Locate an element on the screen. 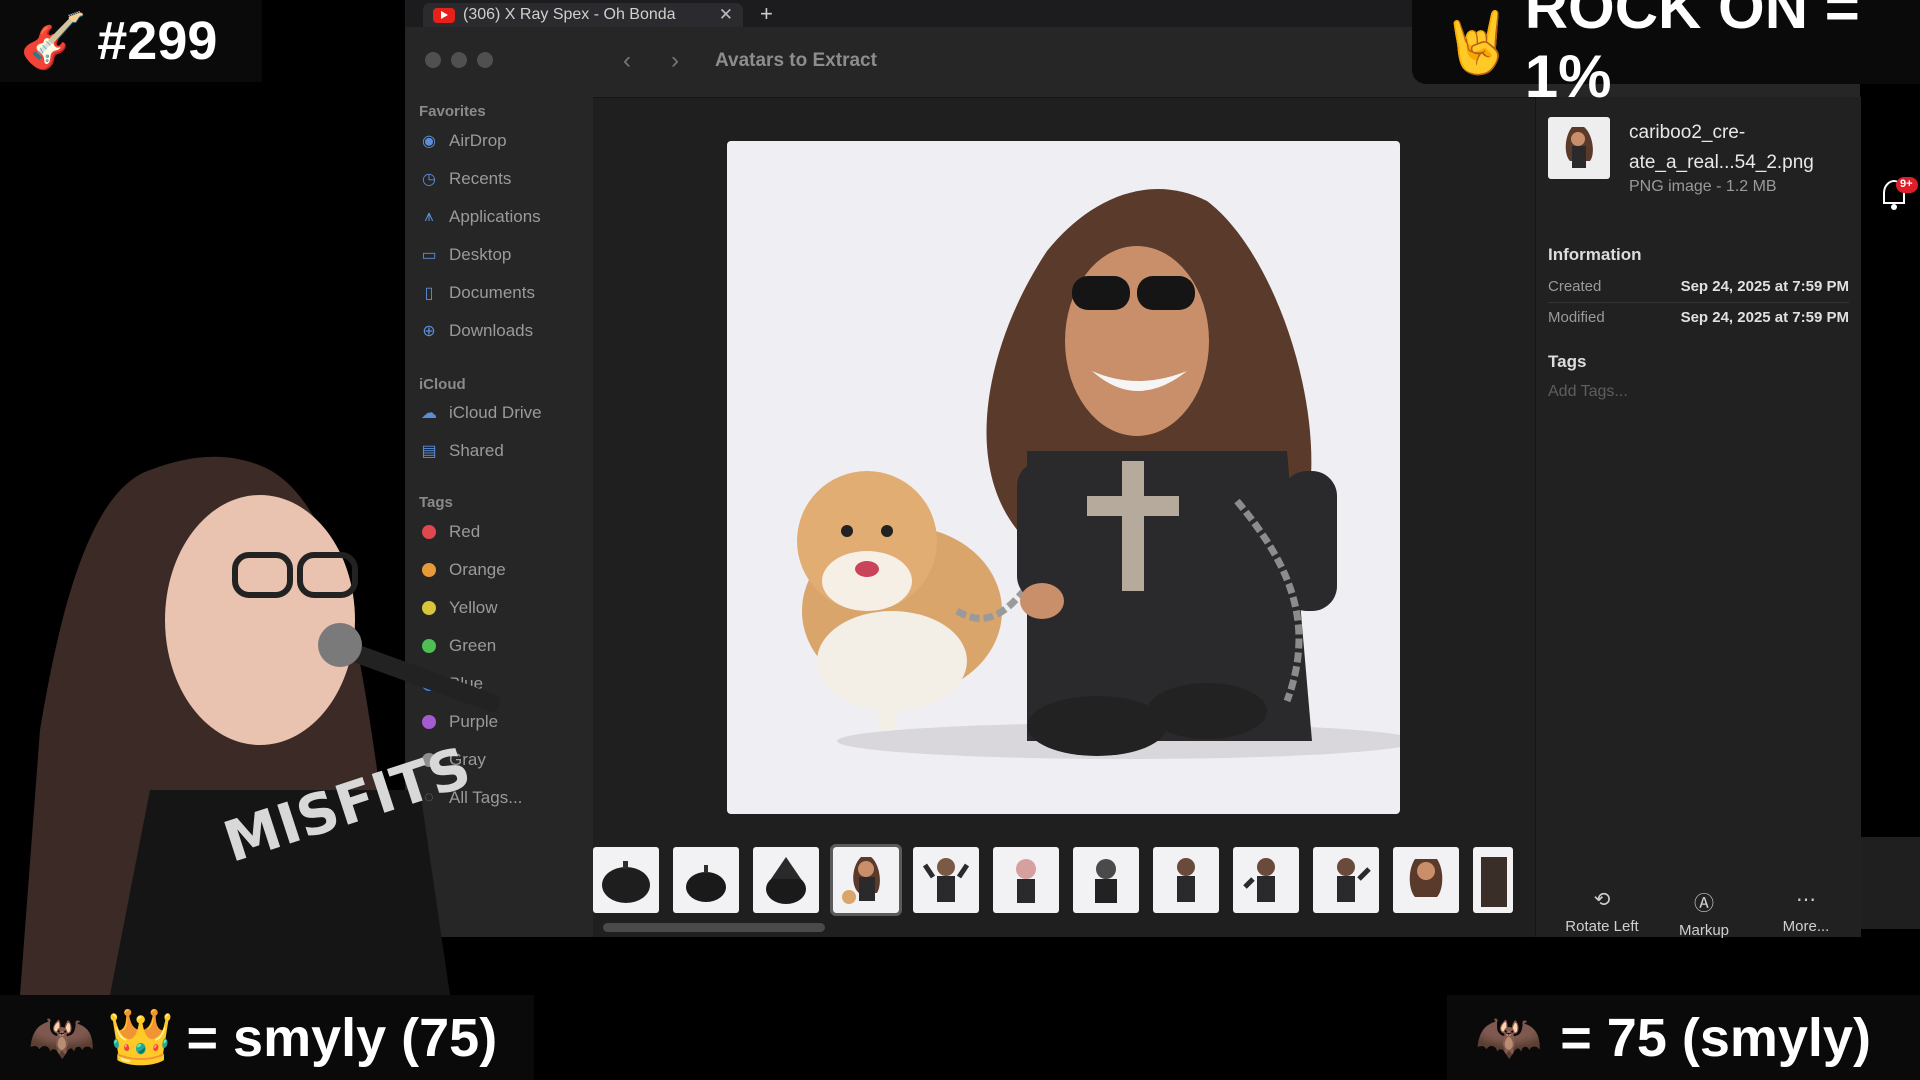 The image size is (1920, 1080). more-icon: ⋯ is located at coordinates (1806, 900).